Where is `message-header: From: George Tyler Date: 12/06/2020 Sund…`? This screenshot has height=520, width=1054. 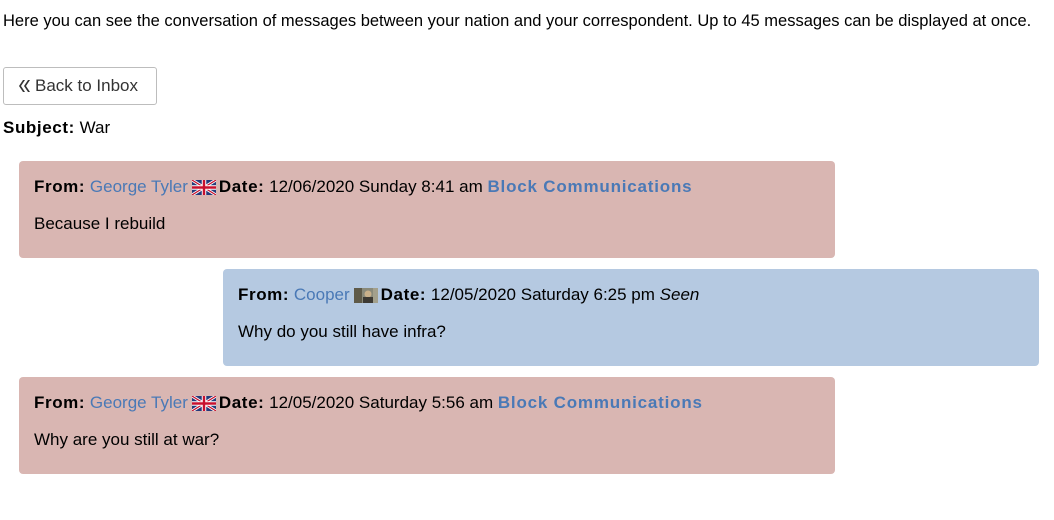 message-header: From: George Tyler Date: 12/06/2020 Sund… is located at coordinates (427, 188).